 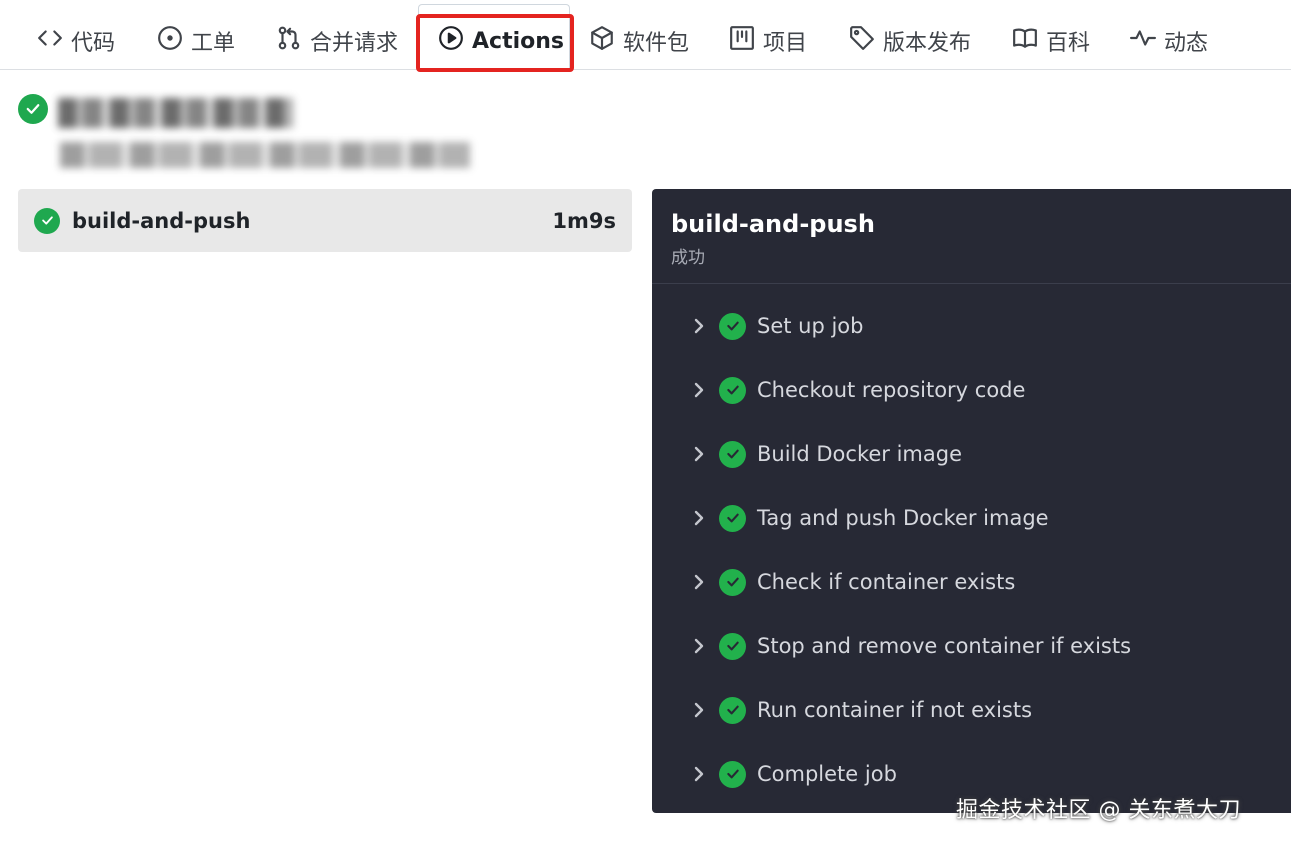 I want to click on job-name: build-and-push, so click(x=161, y=220).